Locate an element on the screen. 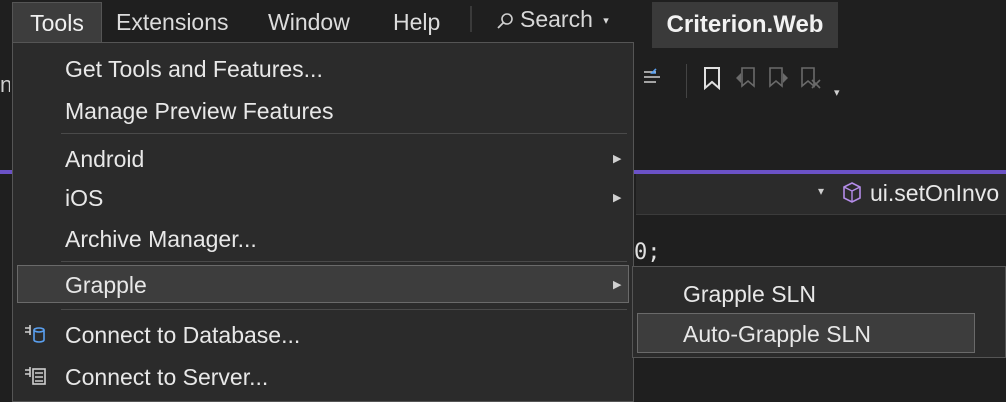 The width and height of the screenshot is (1006, 402). menu-window: Window is located at coordinates (309, 22).